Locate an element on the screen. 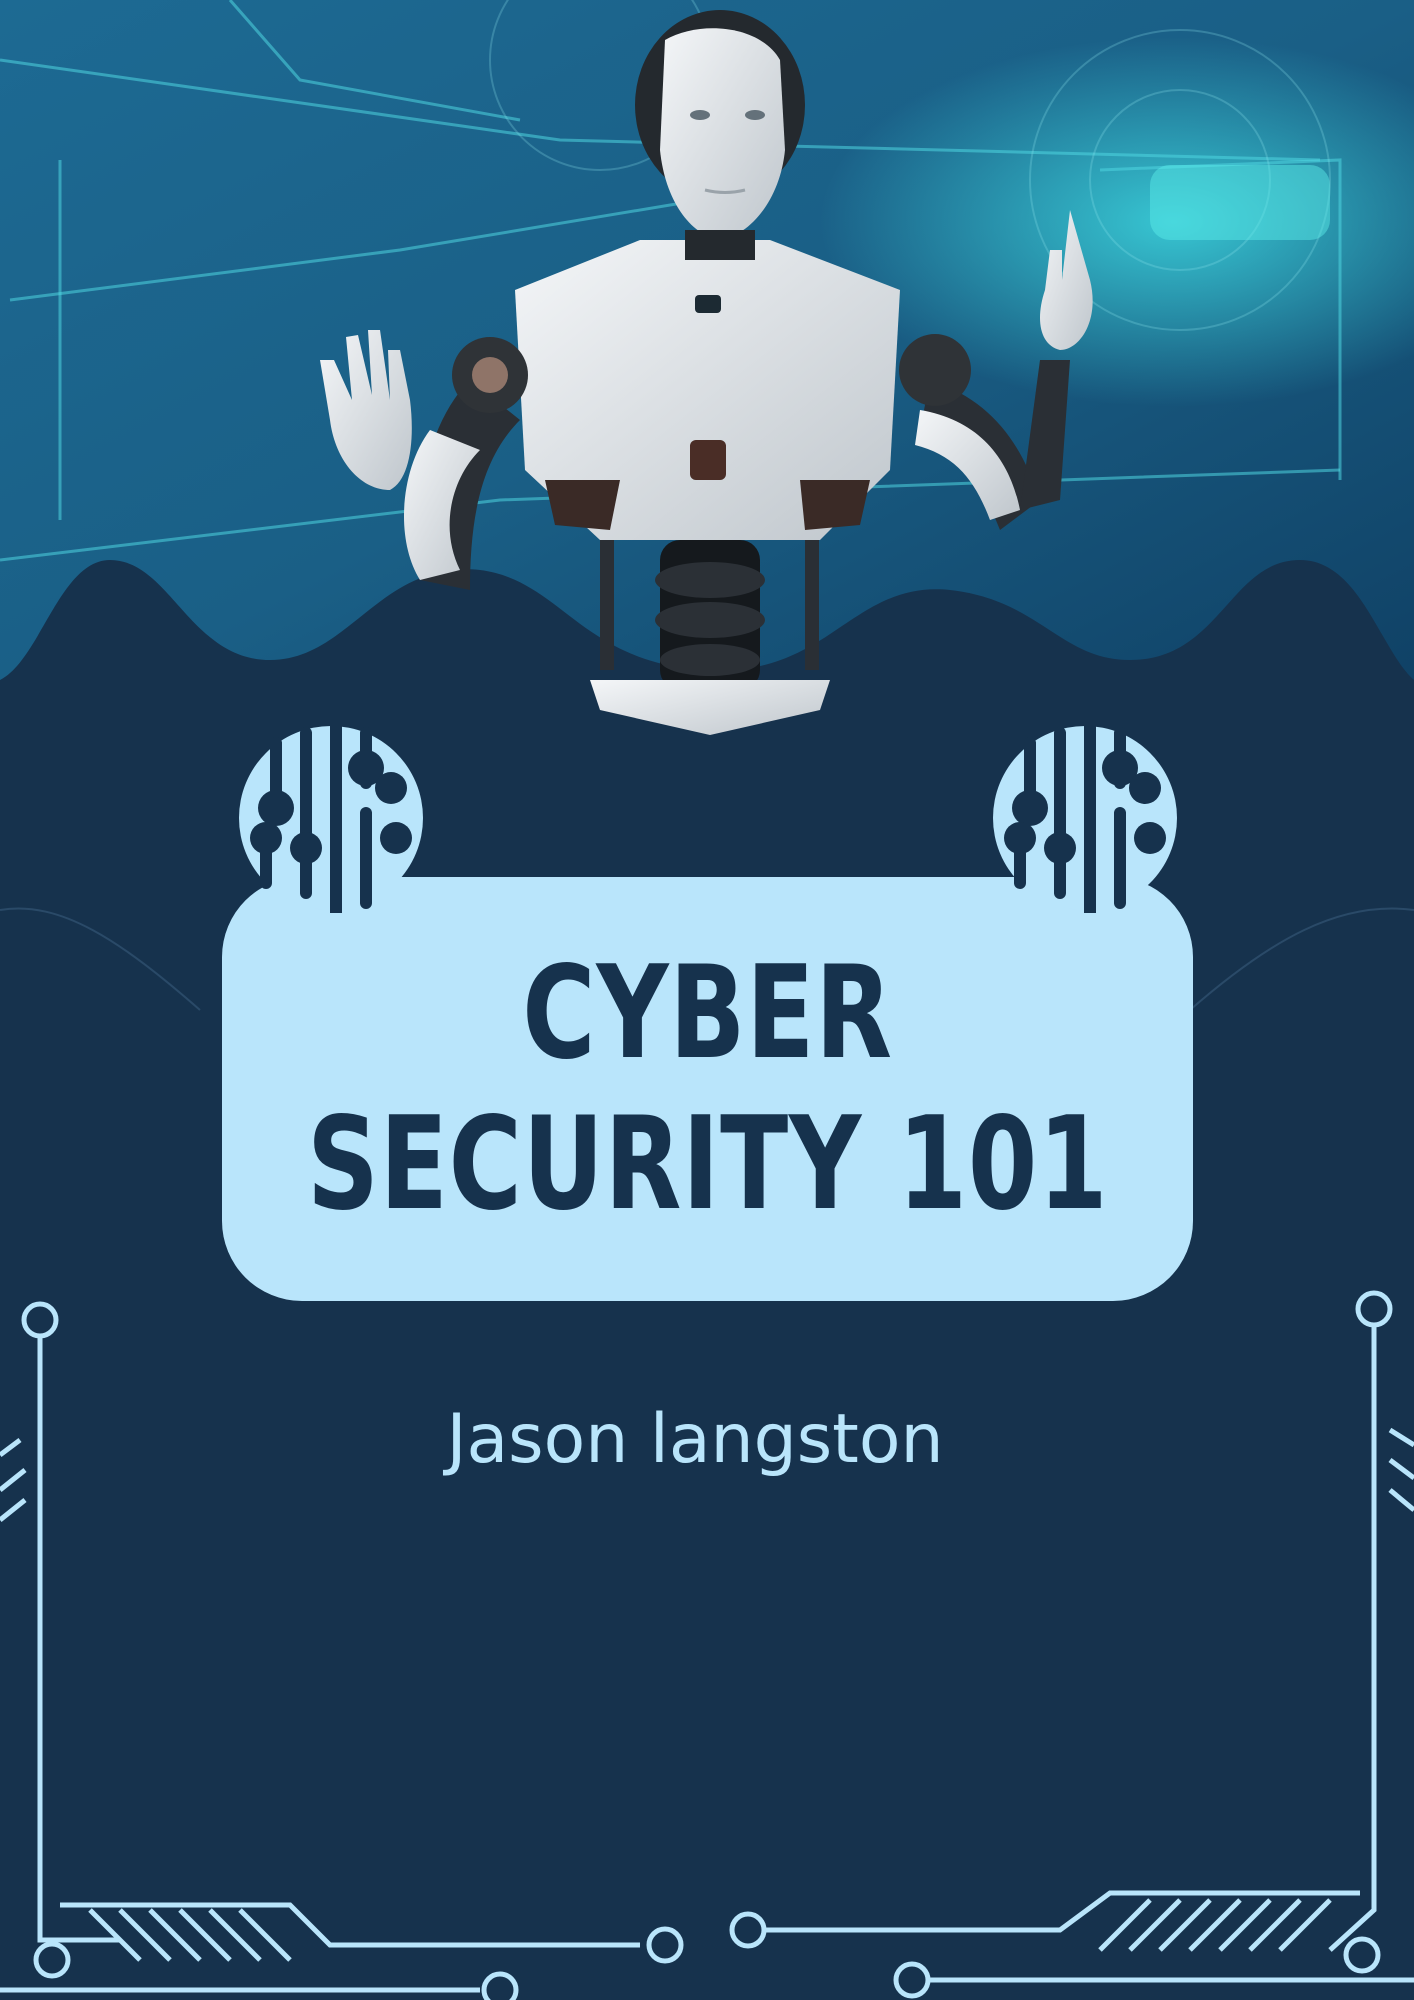  circuit-chip-icon-left is located at coordinates (331, 818).